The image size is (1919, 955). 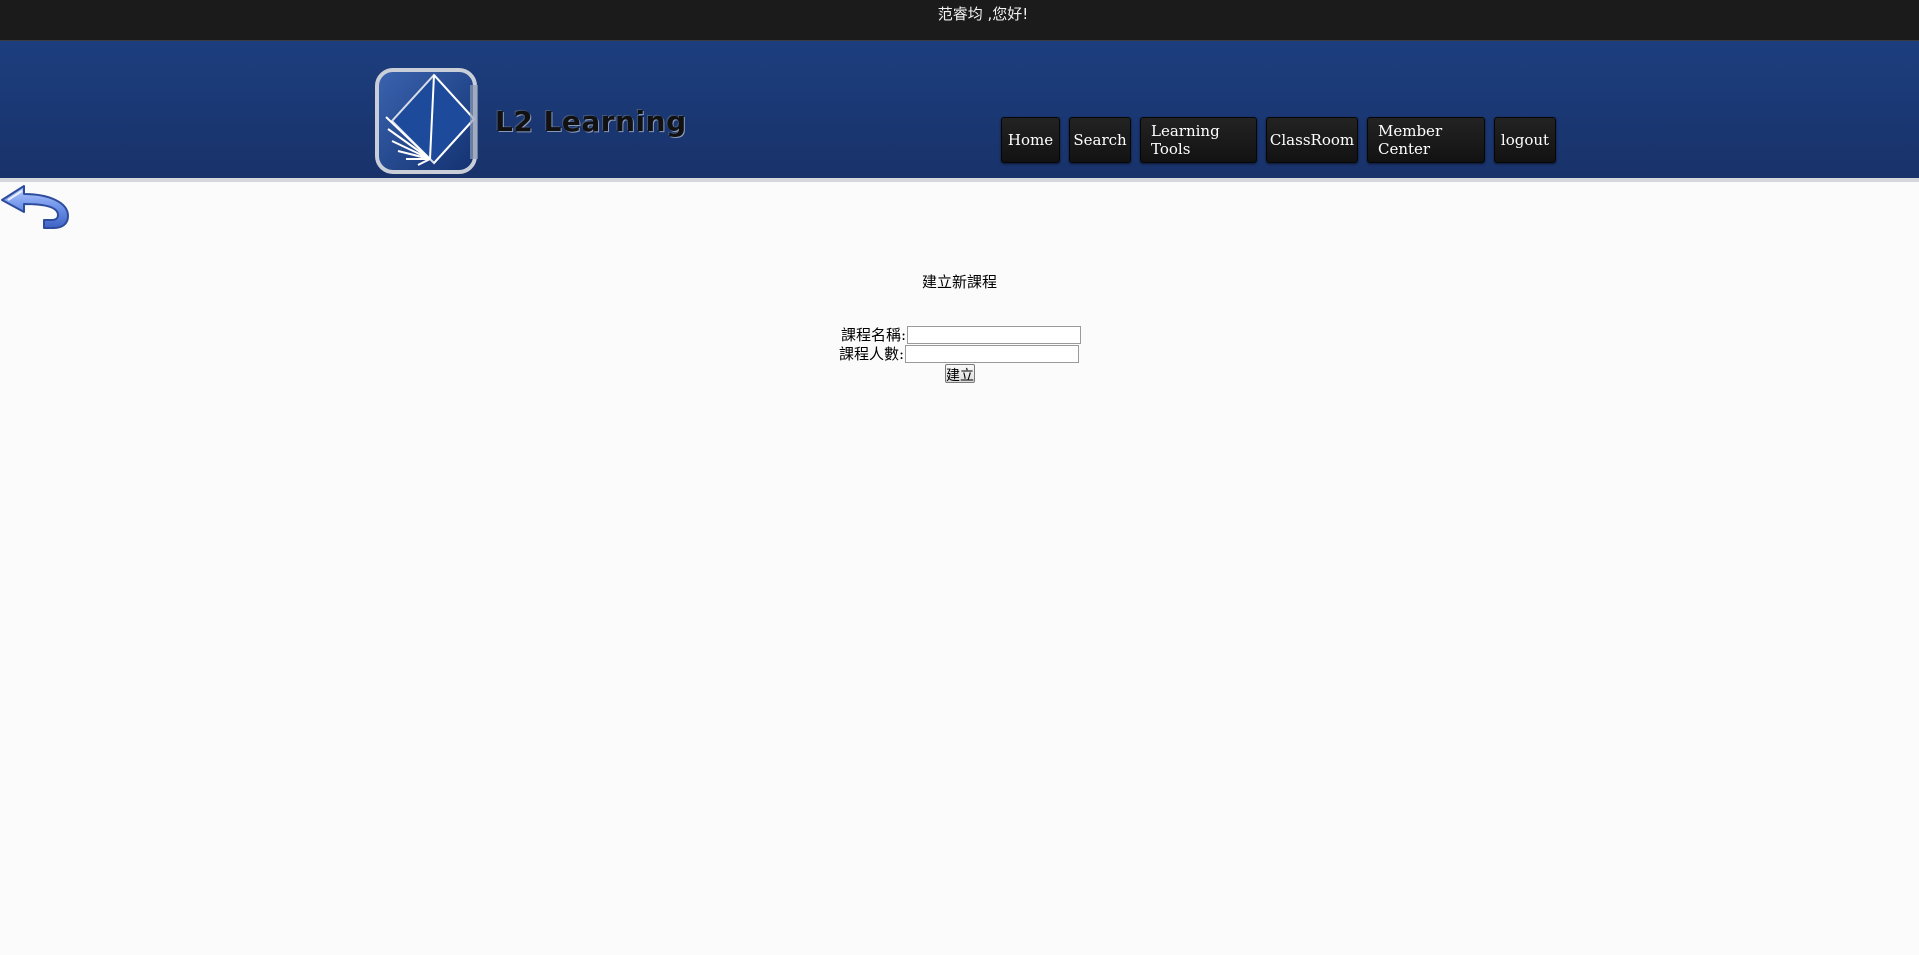 What do you see at coordinates (959, 282) in the screenshot?
I see `form-title: 建立新課程` at bounding box center [959, 282].